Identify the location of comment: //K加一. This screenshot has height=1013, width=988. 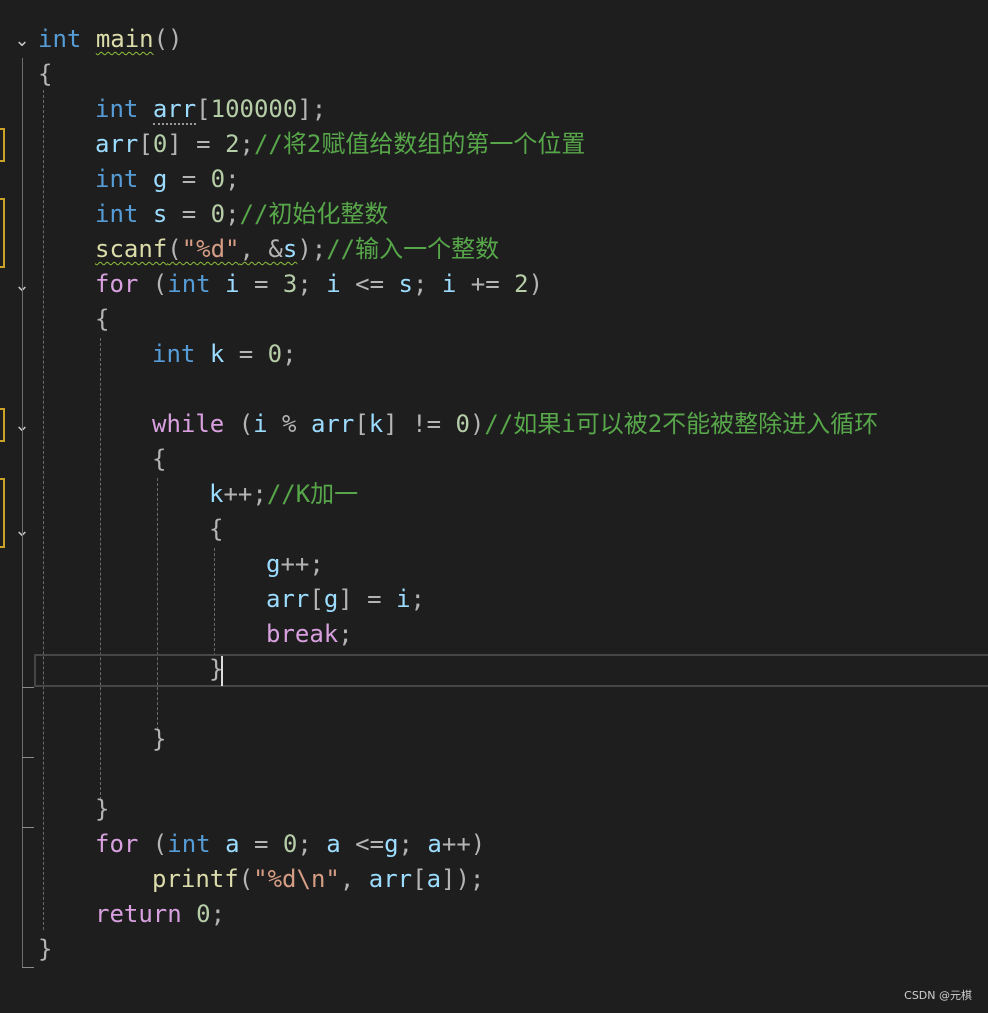
(312, 494).